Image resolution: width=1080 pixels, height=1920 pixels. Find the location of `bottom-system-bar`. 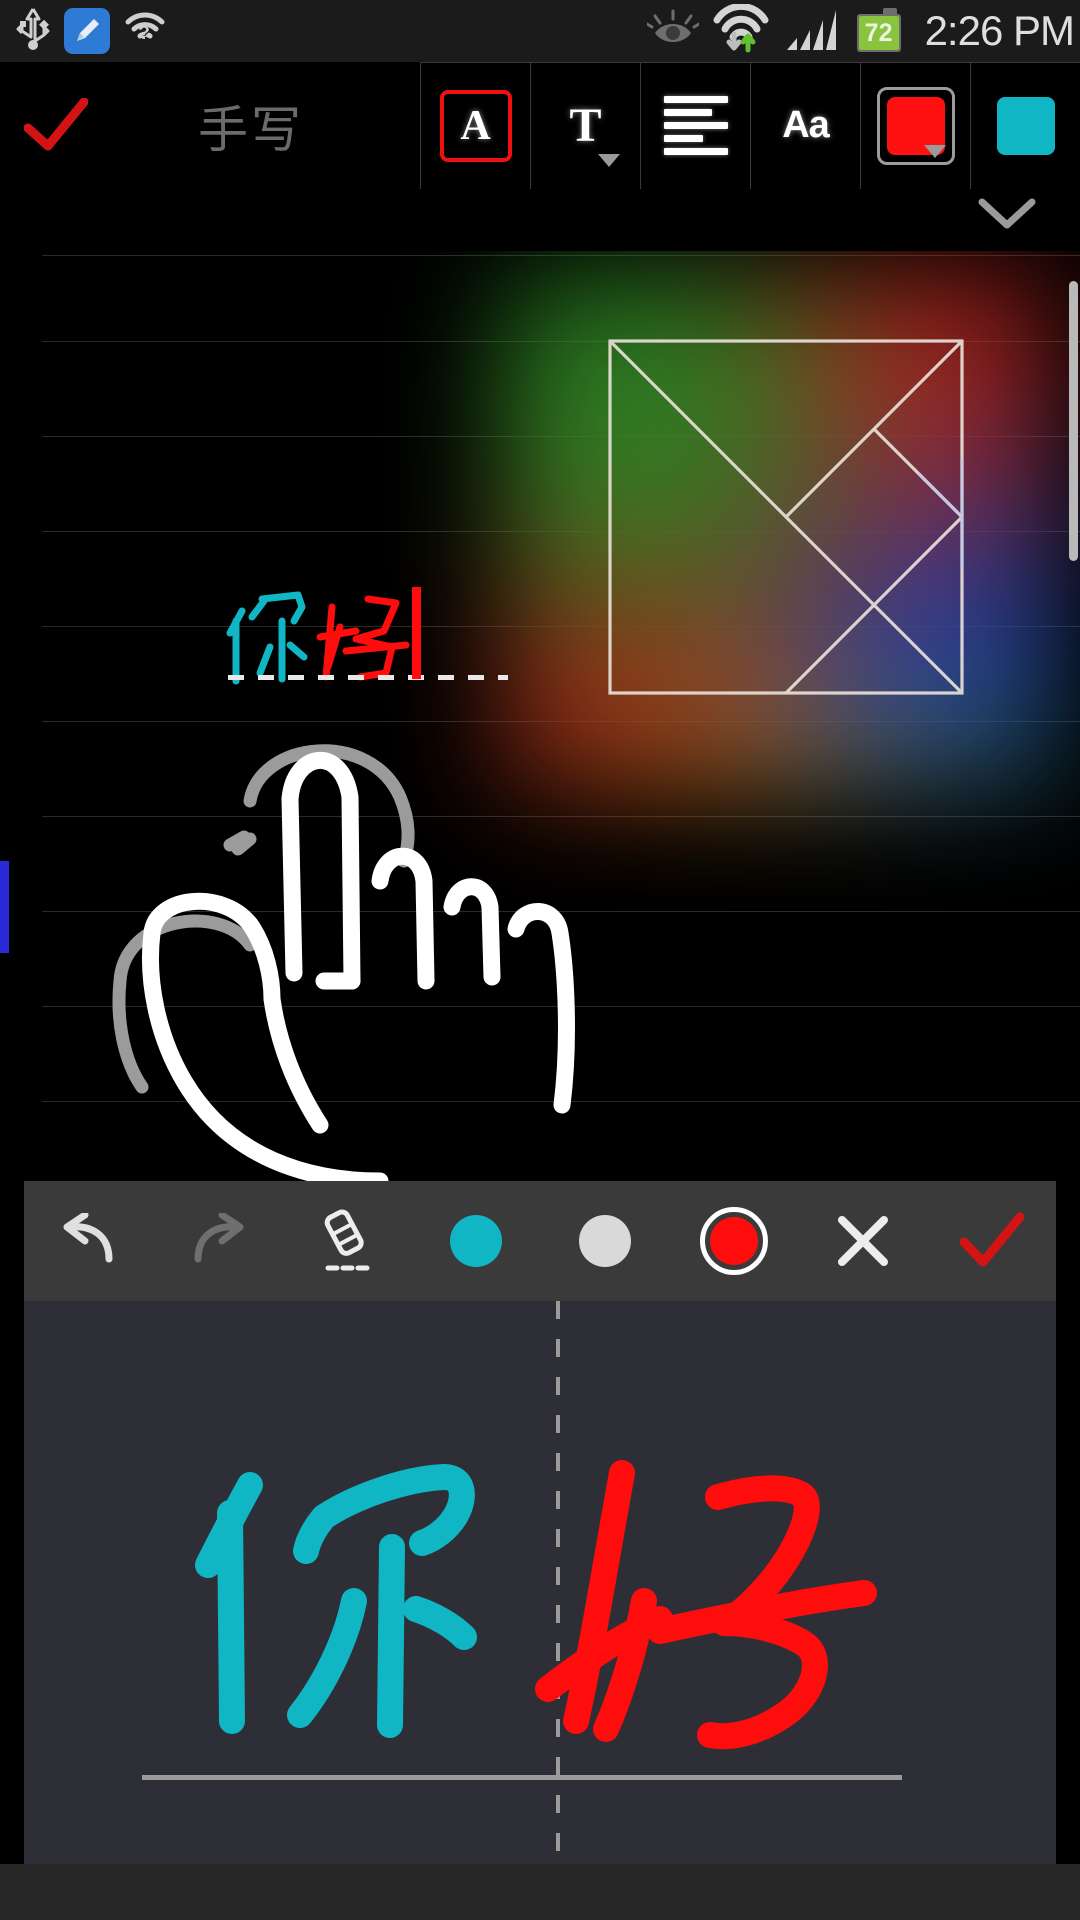

bottom-system-bar is located at coordinates (540, 1892).